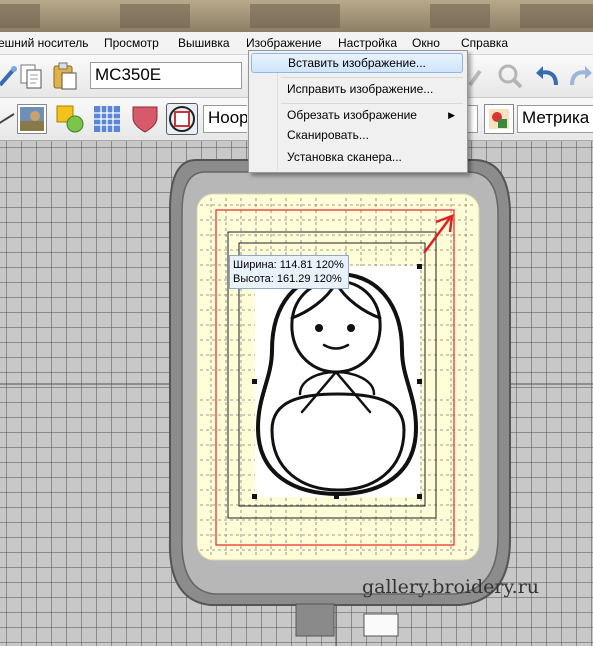  I want to click on copy-icon, so click(32, 76).